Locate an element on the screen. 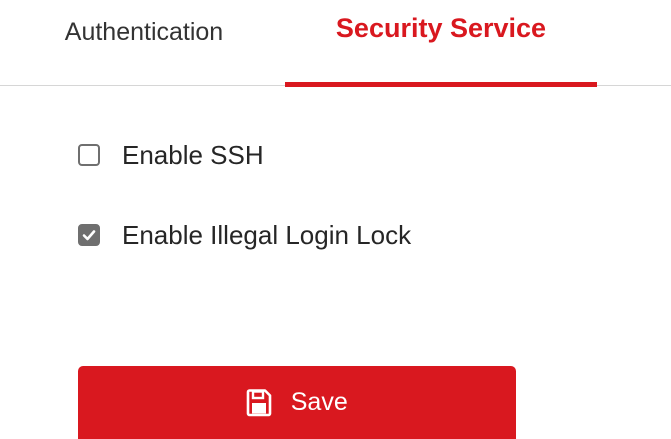  tab-security-service: Security Service is located at coordinates (441, 43).